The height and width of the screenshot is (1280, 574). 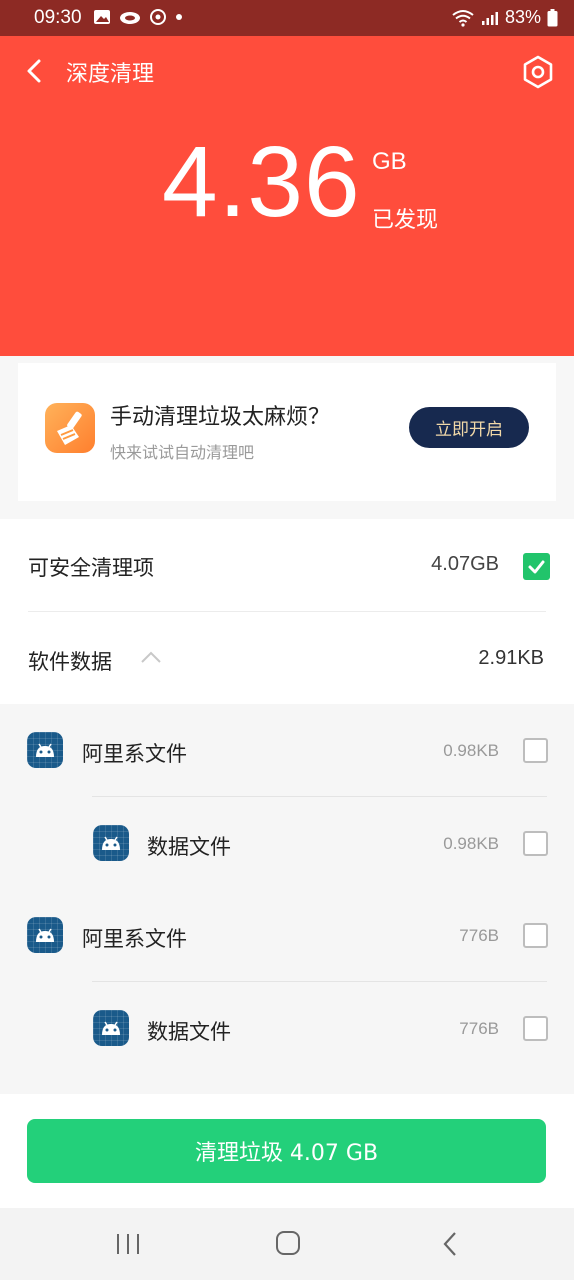 What do you see at coordinates (389, 161) in the screenshot?
I see `junk-unit: GB` at bounding box center [389, 161].